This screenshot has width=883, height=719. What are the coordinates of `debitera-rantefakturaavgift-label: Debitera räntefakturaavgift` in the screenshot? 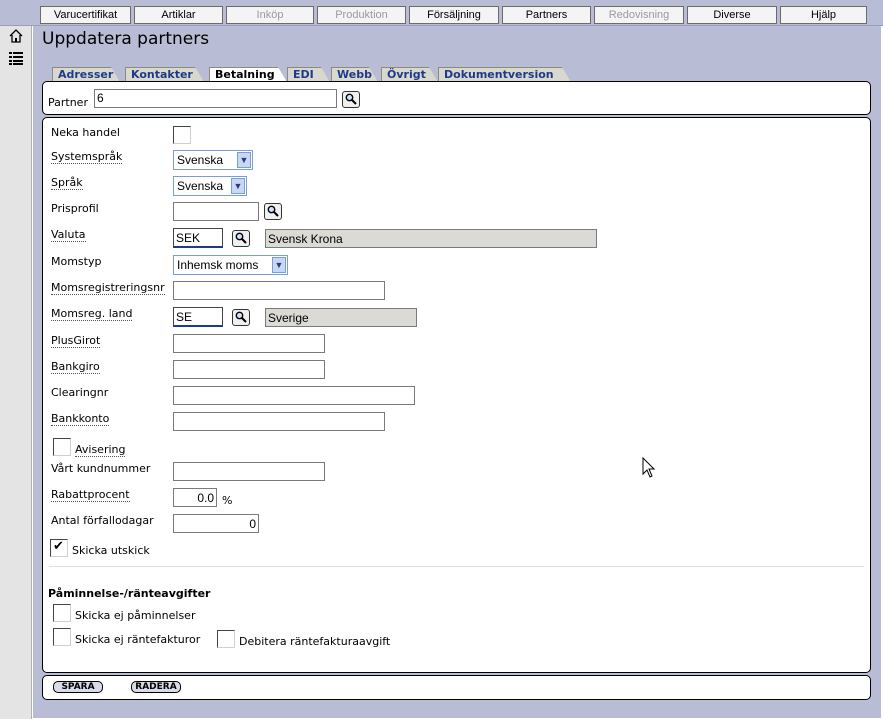 It's located at (315, 641).